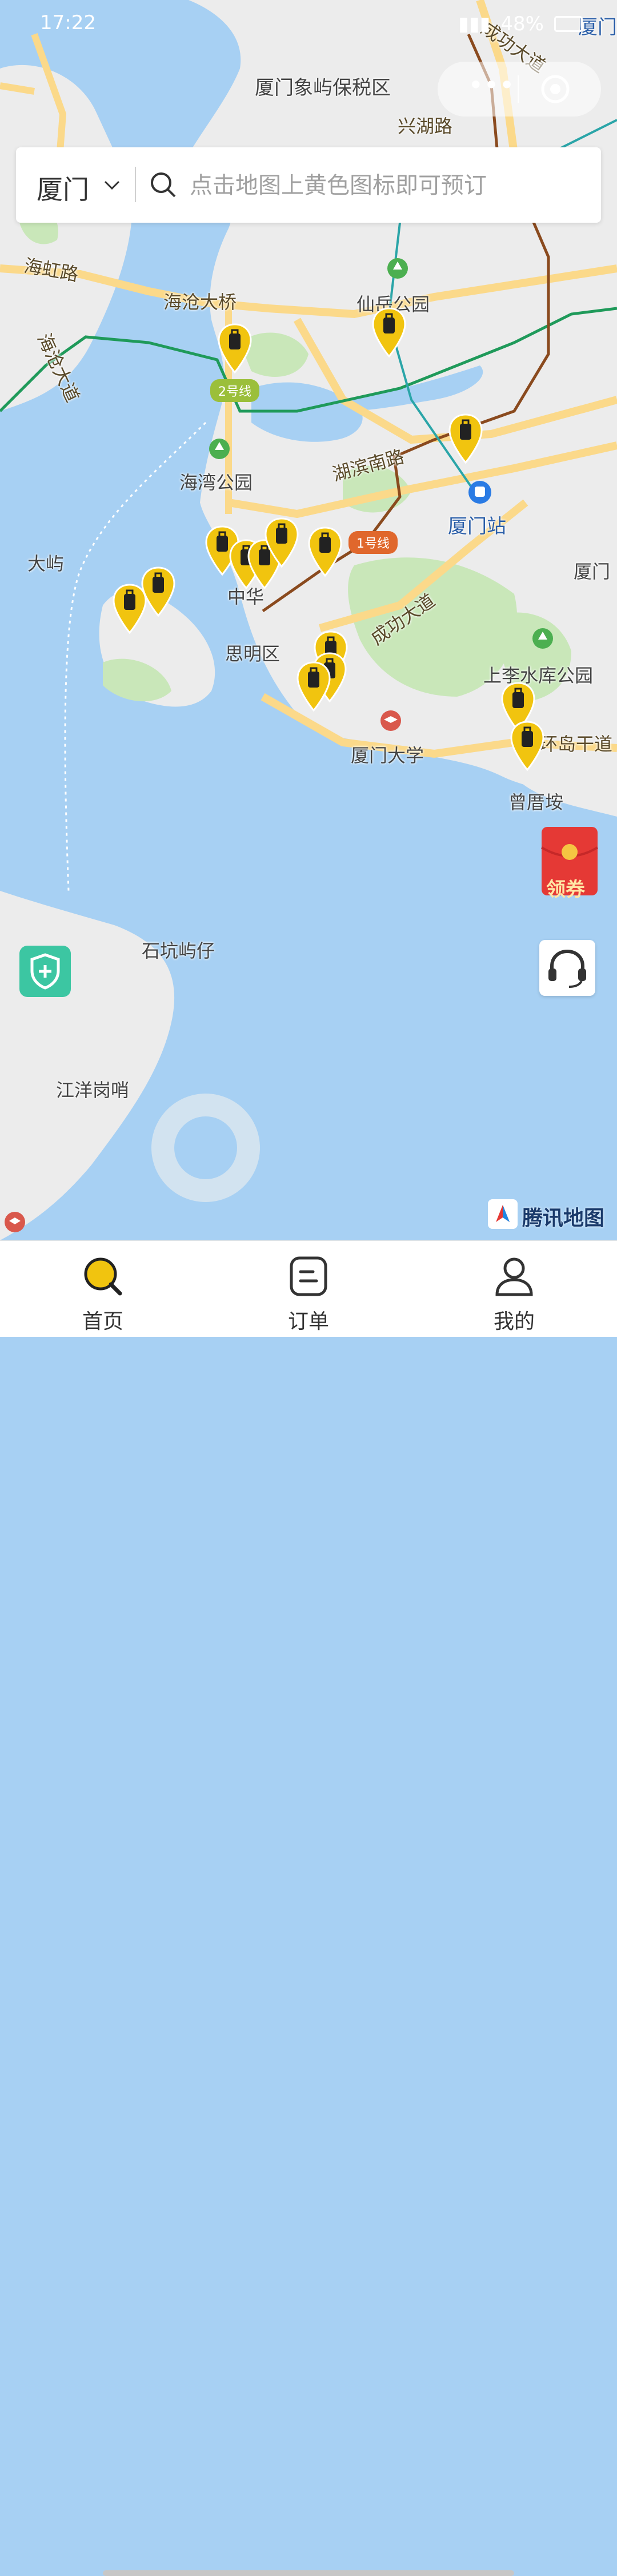 Image resolution: width=617 pixels, height=2576 pixels. What do you see at coordinates (479, 492) in the screenshot?
I see `train-station-icon` at bounding box center [479, 492].